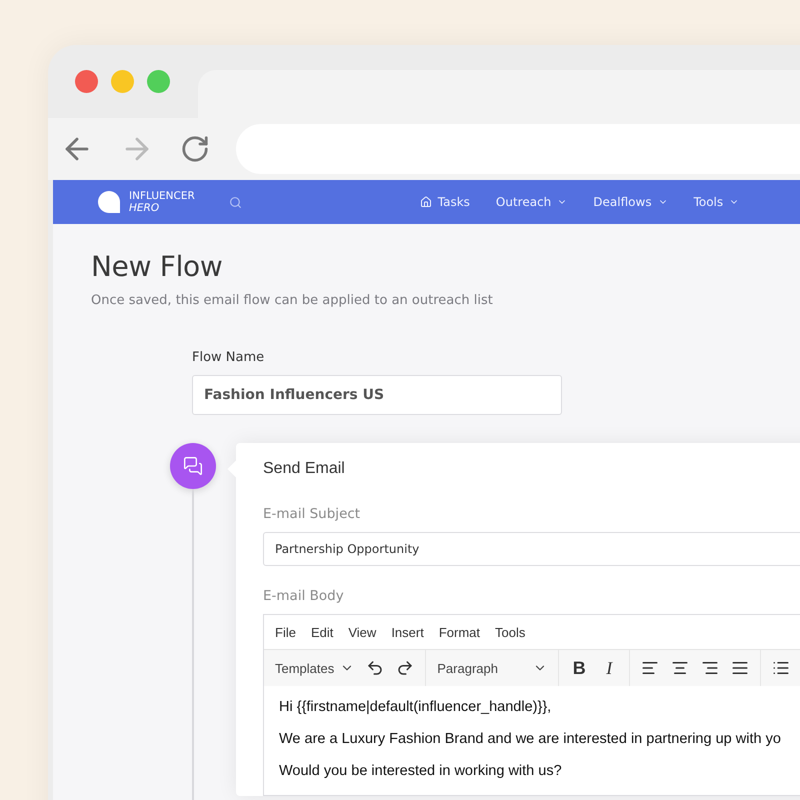 The image size is (800, 800). Describe the element at coordinates (717, 202) in the screenshot. I see `nav-link: Tools` at that location.